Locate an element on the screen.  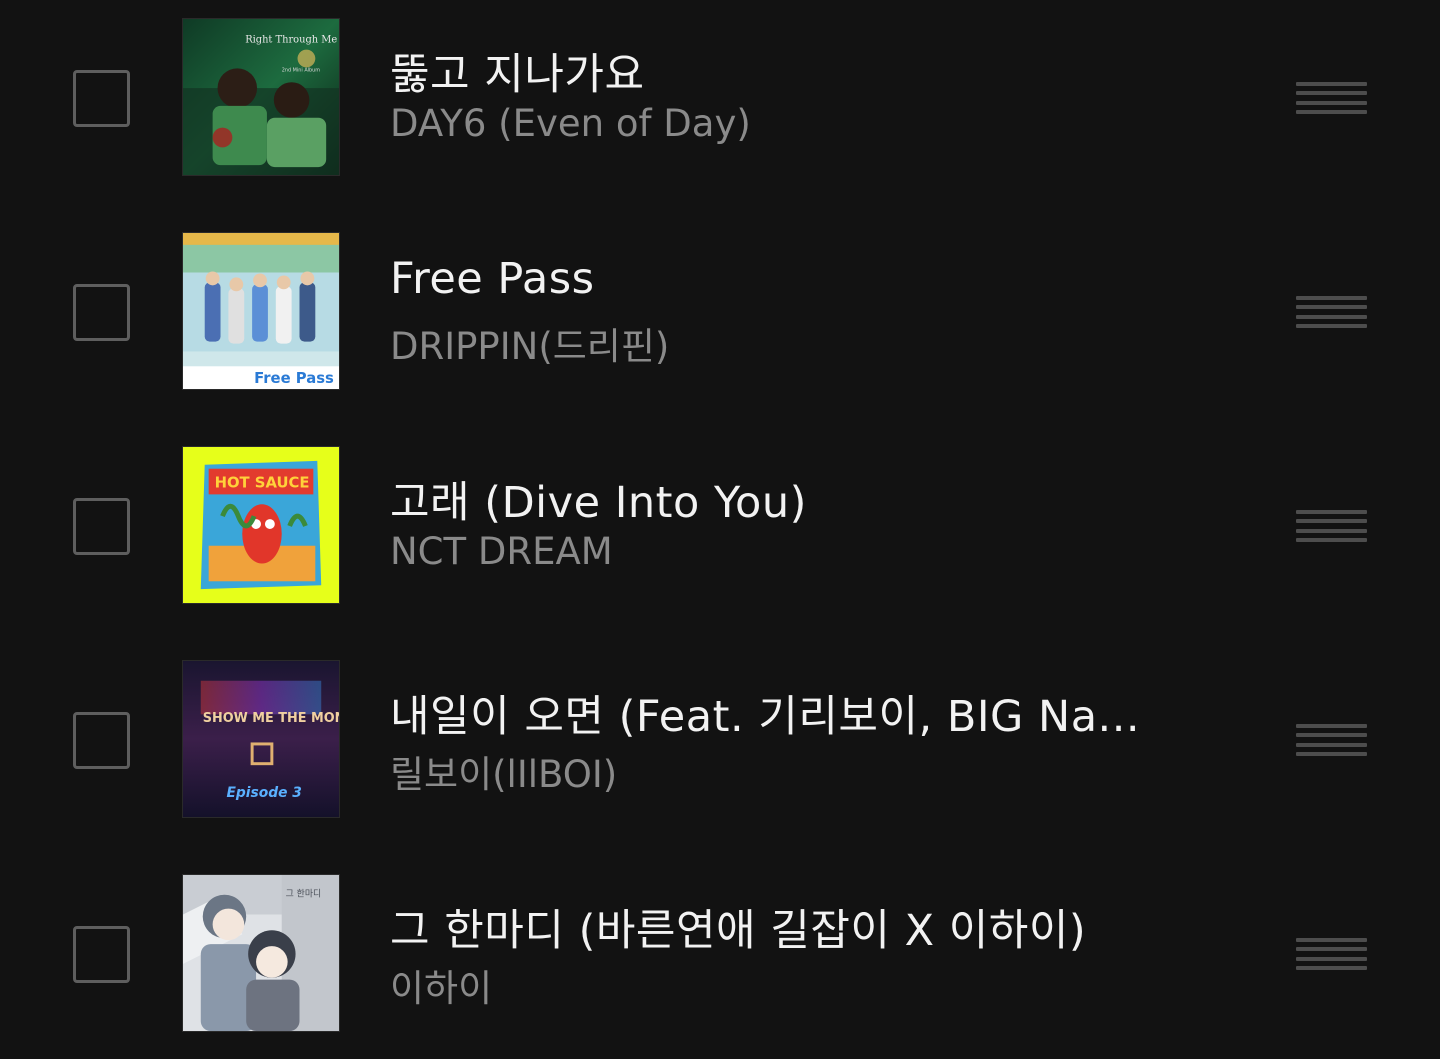
album-art-webtoon-image: 그 한마디 is located at coordinates (261, 953).